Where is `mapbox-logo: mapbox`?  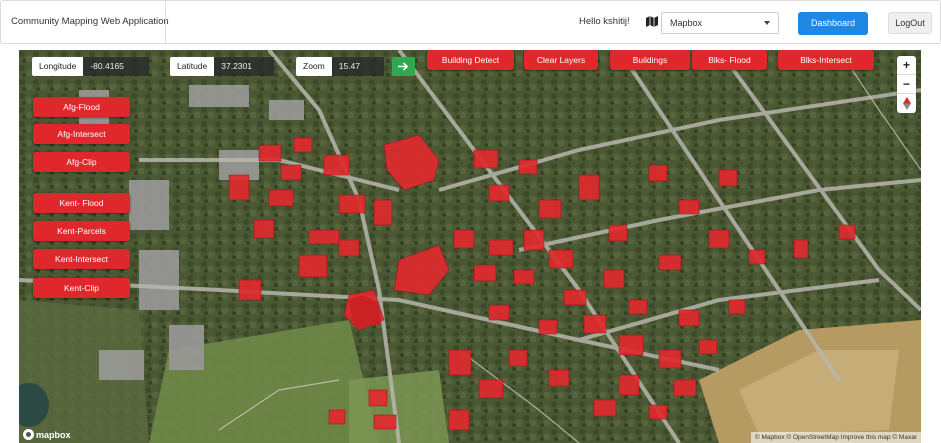
mapbox-logo: mapbox is located at coordinates (47, 434).